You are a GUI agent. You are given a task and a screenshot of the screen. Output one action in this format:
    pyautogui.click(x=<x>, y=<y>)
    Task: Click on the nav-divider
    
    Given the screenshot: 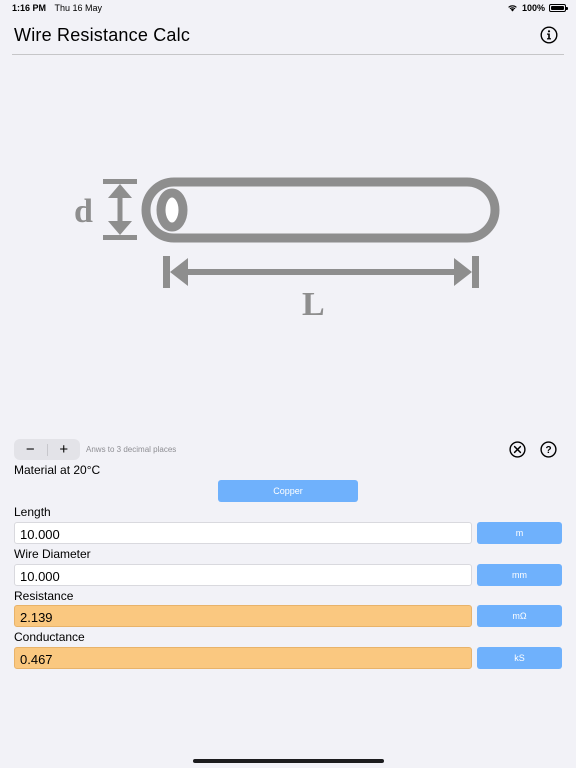 What is the action you would take?
    pyautogui.click(x=288, y=54)
    